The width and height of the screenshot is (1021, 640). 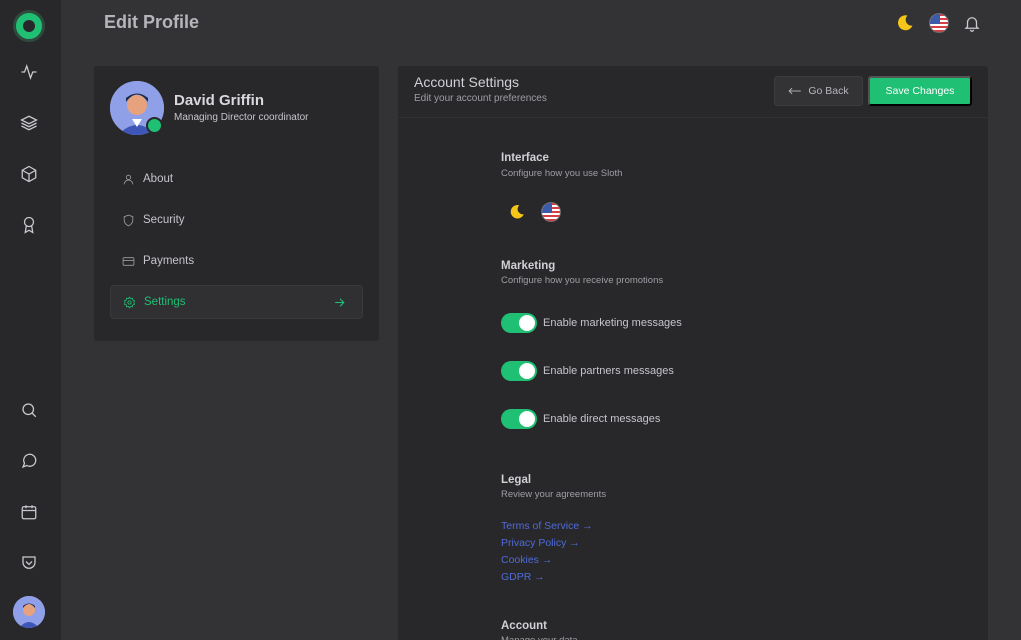 What do you see at coordinates (219, 100) in the screenshot?
I see `profile-name: David Griffin` at bounding box center [219, 100].